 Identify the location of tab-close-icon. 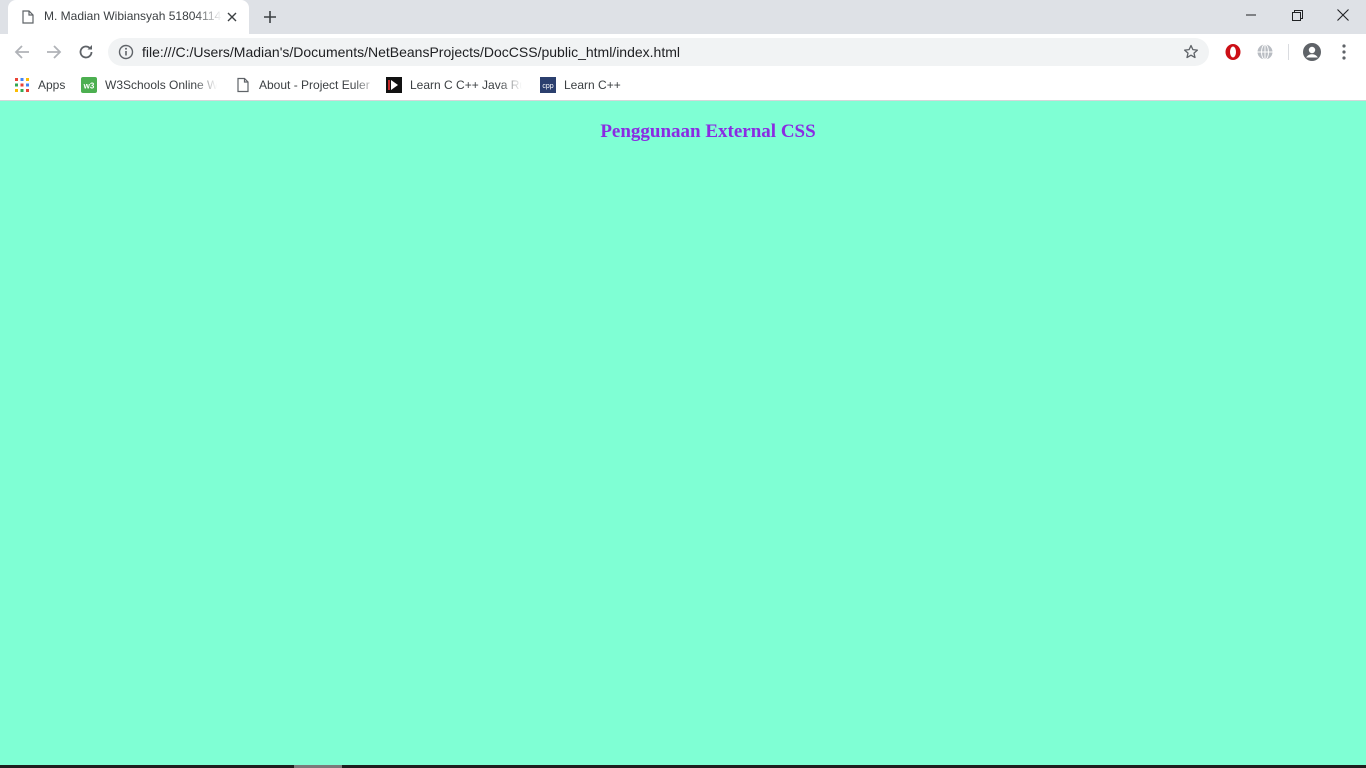
(232, 17).